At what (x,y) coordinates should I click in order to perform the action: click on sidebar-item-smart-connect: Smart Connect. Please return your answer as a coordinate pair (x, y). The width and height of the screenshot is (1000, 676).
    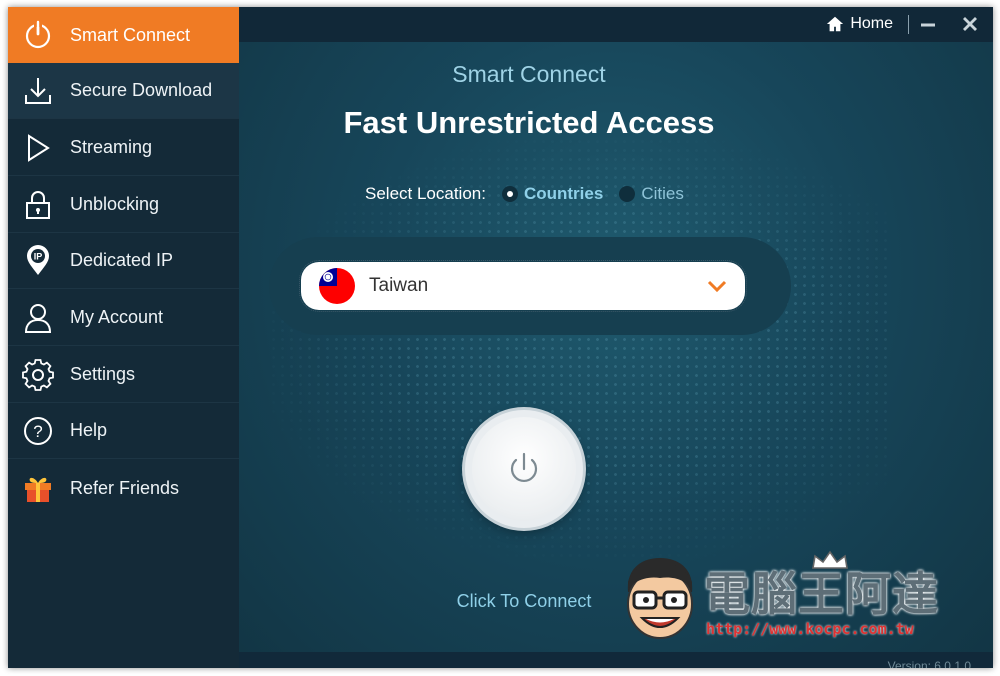
    Looking at the image, I should click on (123, 35).